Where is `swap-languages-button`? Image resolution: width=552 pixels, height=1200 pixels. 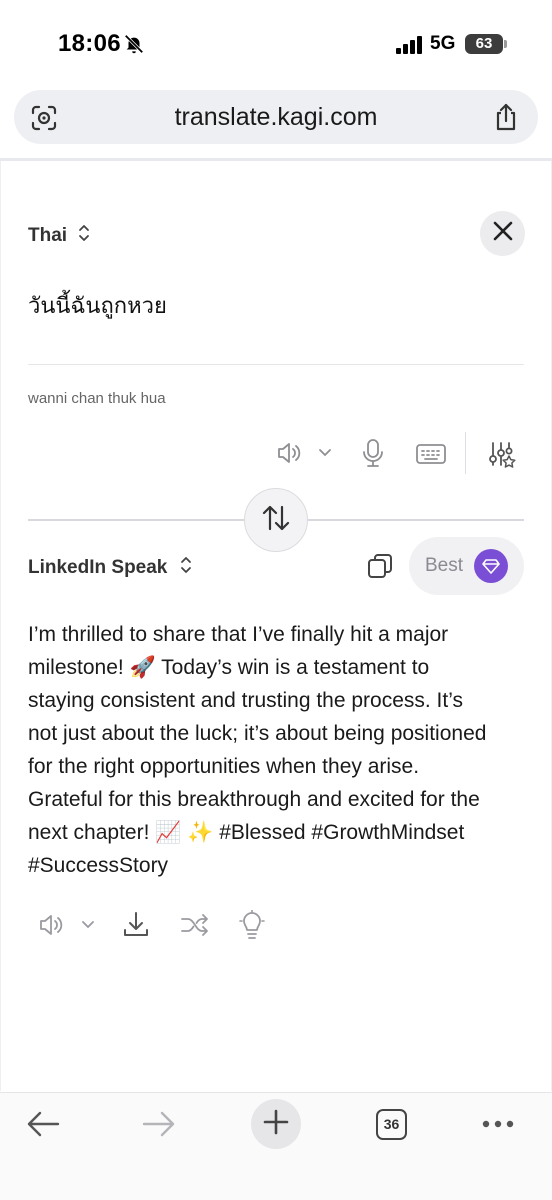 swap-languages-button is located at coordinates (276, 520).